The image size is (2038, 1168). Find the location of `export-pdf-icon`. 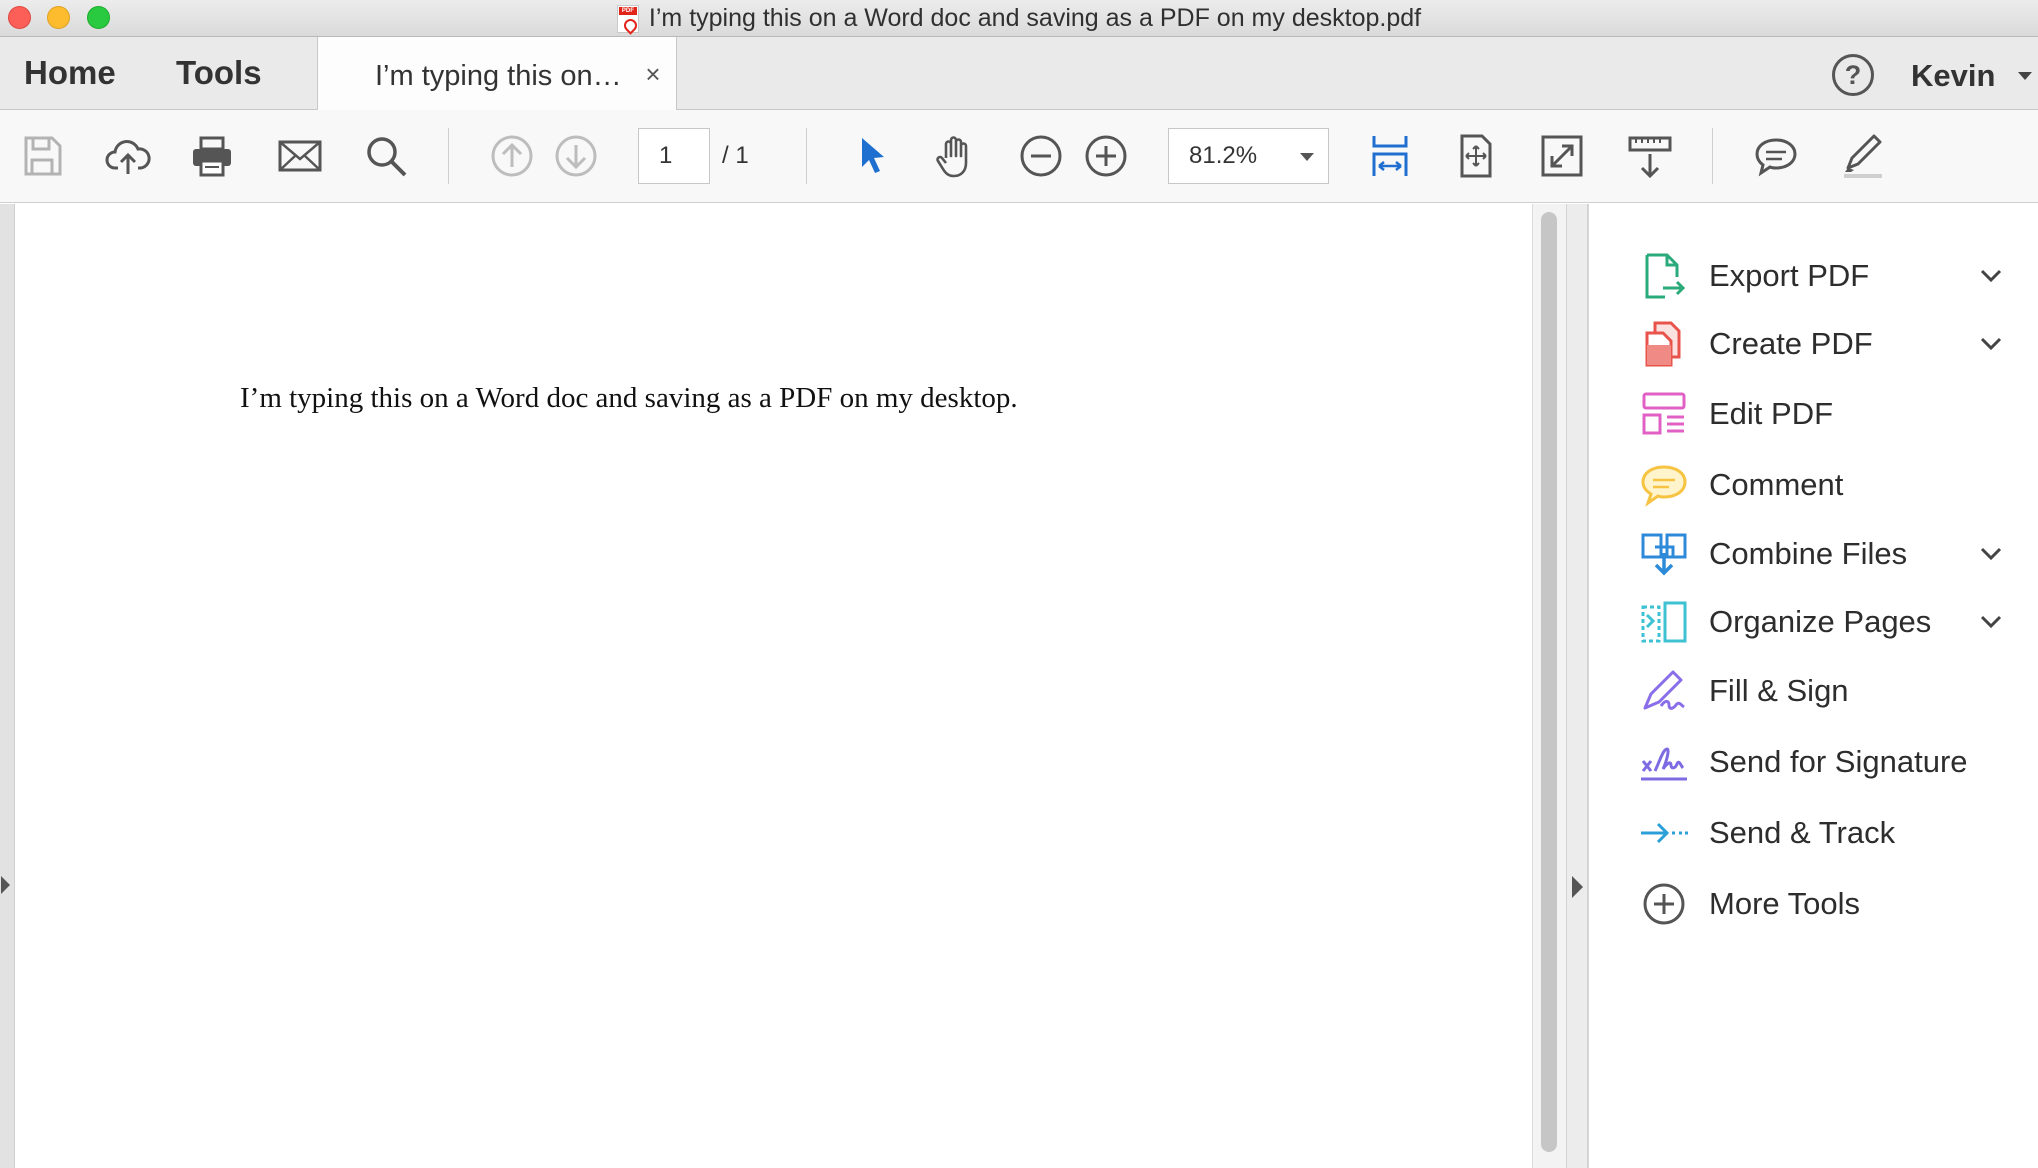

export-pdf-icon is located at coordinates (1664, 276).